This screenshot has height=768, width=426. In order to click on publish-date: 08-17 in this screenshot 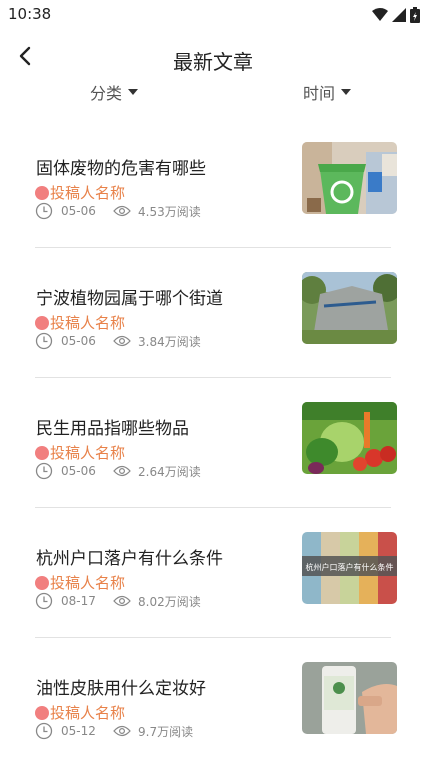, I will do `click(78, 601)`.